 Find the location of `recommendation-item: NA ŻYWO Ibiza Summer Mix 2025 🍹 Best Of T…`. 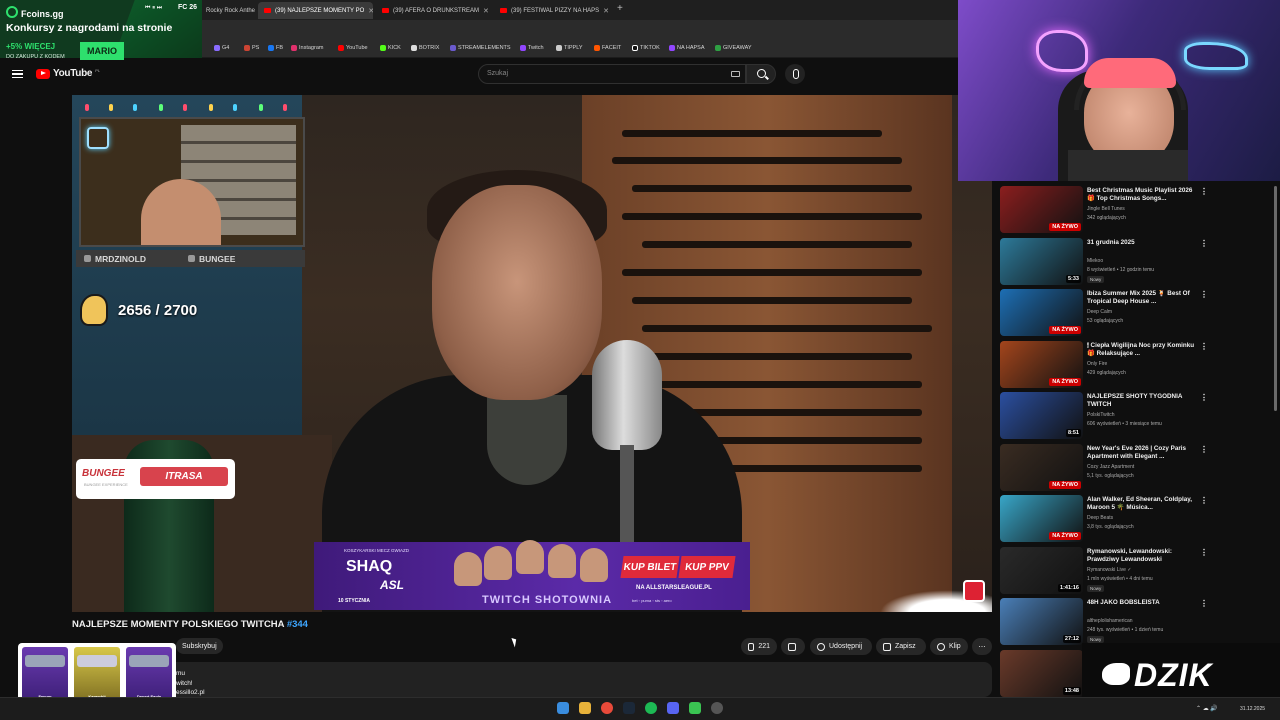

recommendation-item: NA ŻYWO Ibiza Summer Mix 2025 🍹 Best Of T… is located at coordinates (1135, 313).